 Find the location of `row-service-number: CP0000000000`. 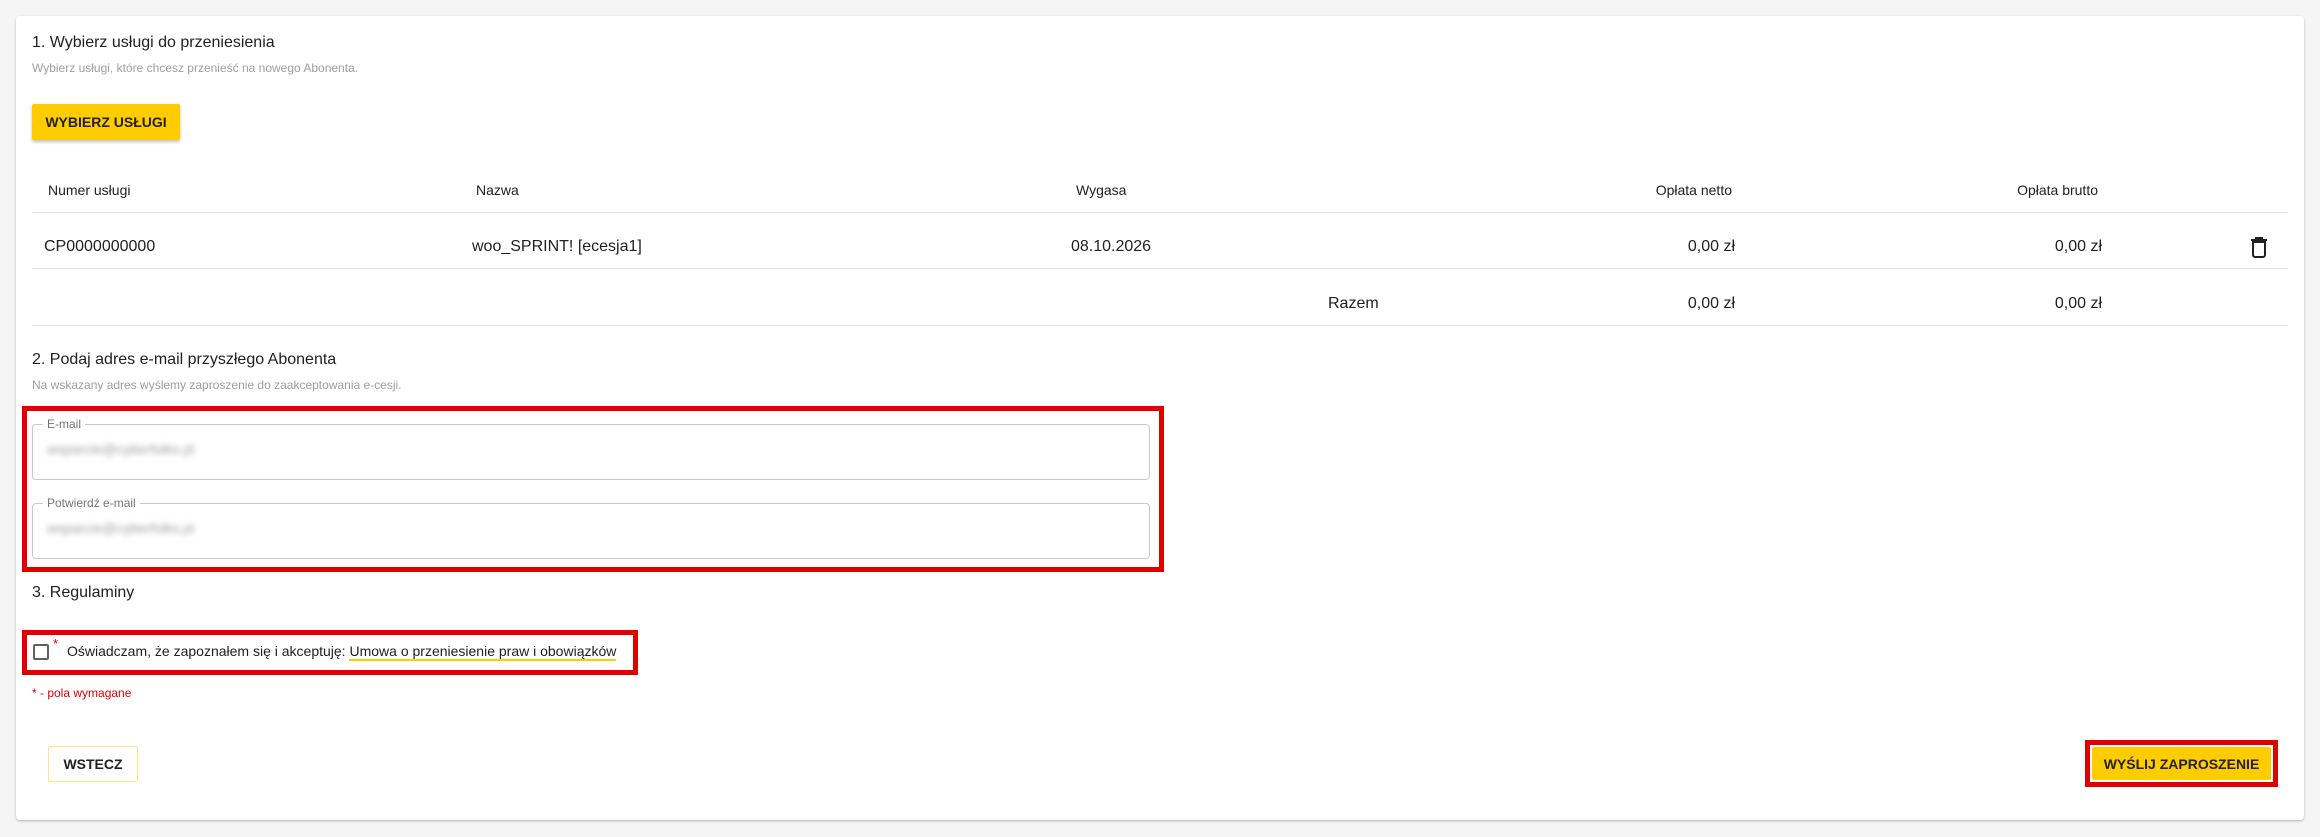

row-service-number: CP0000000000 is located at coordinates (100, 246).